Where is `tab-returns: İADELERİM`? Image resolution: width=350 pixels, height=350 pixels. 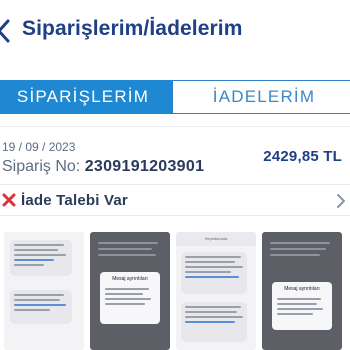
tab-returns: İADELERİM is located at coordinates (261, 97).